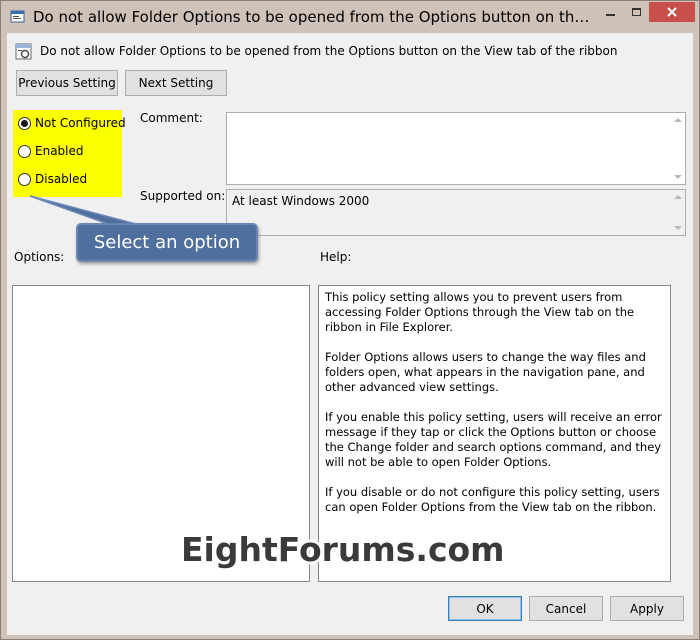 The width and height of the screenshot is (700, 640). What do you see at coordinates (23, 51) in the screenshot?
I see `policy-setting-icon` at bounding box center [23, 51].